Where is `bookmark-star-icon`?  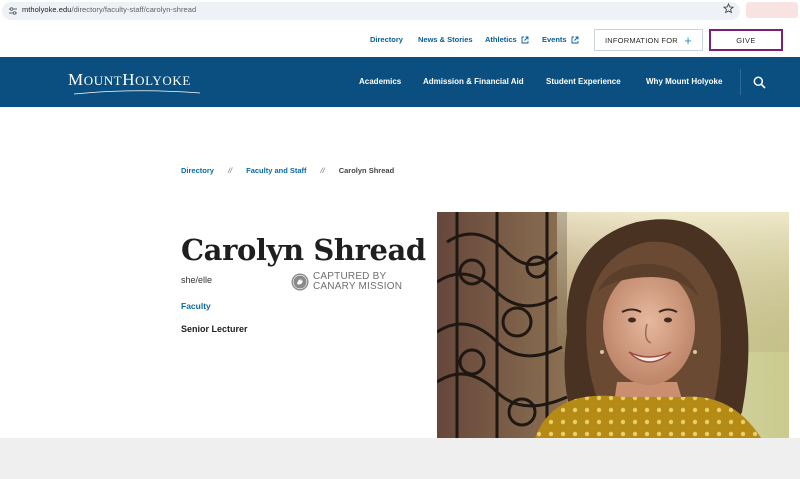
bookmark-star-icon is located at coordinates (728, 8).